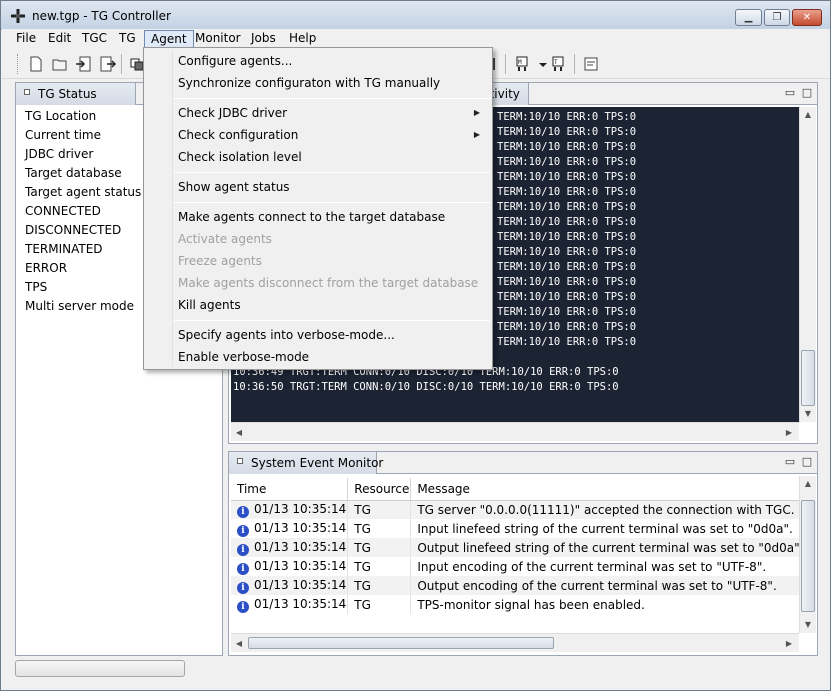 Image resolution: width=831 pixels, height=691 pixels. I want to click on menu-item-label: Check JDBC driver, so click(233, 113).